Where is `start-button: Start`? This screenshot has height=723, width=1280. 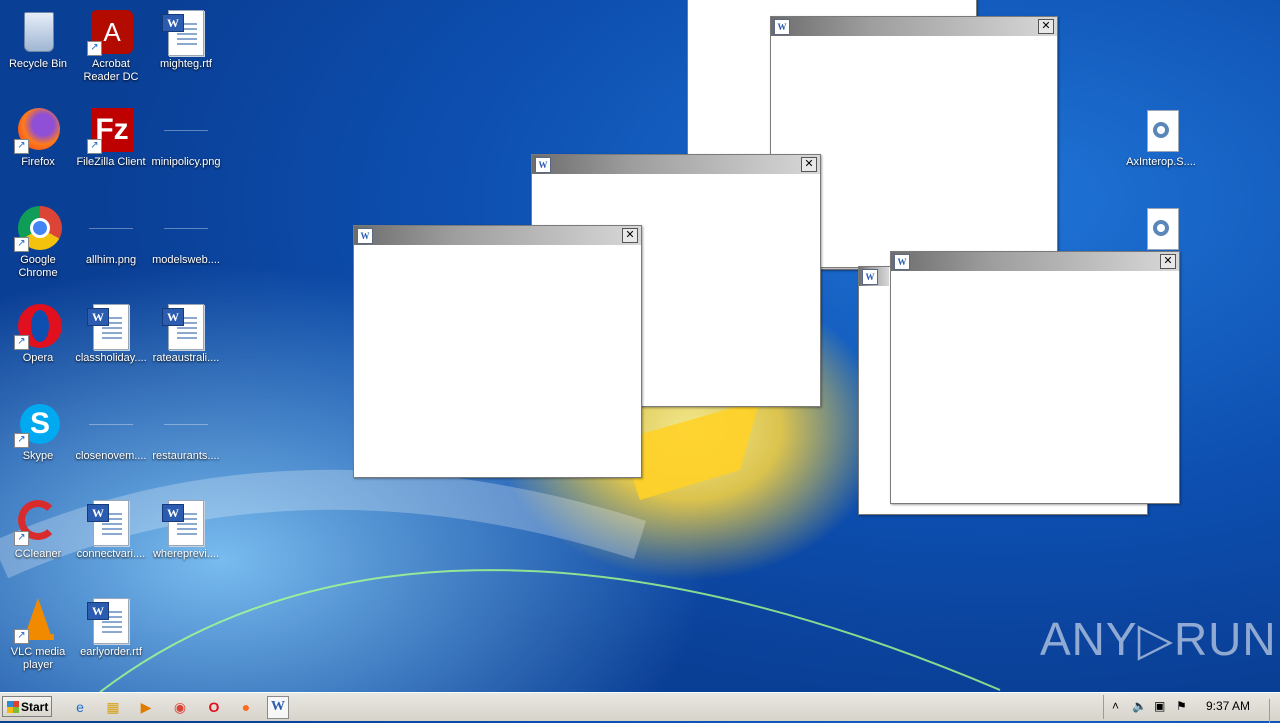 start-button: Start is located at coordinates (27, 706).